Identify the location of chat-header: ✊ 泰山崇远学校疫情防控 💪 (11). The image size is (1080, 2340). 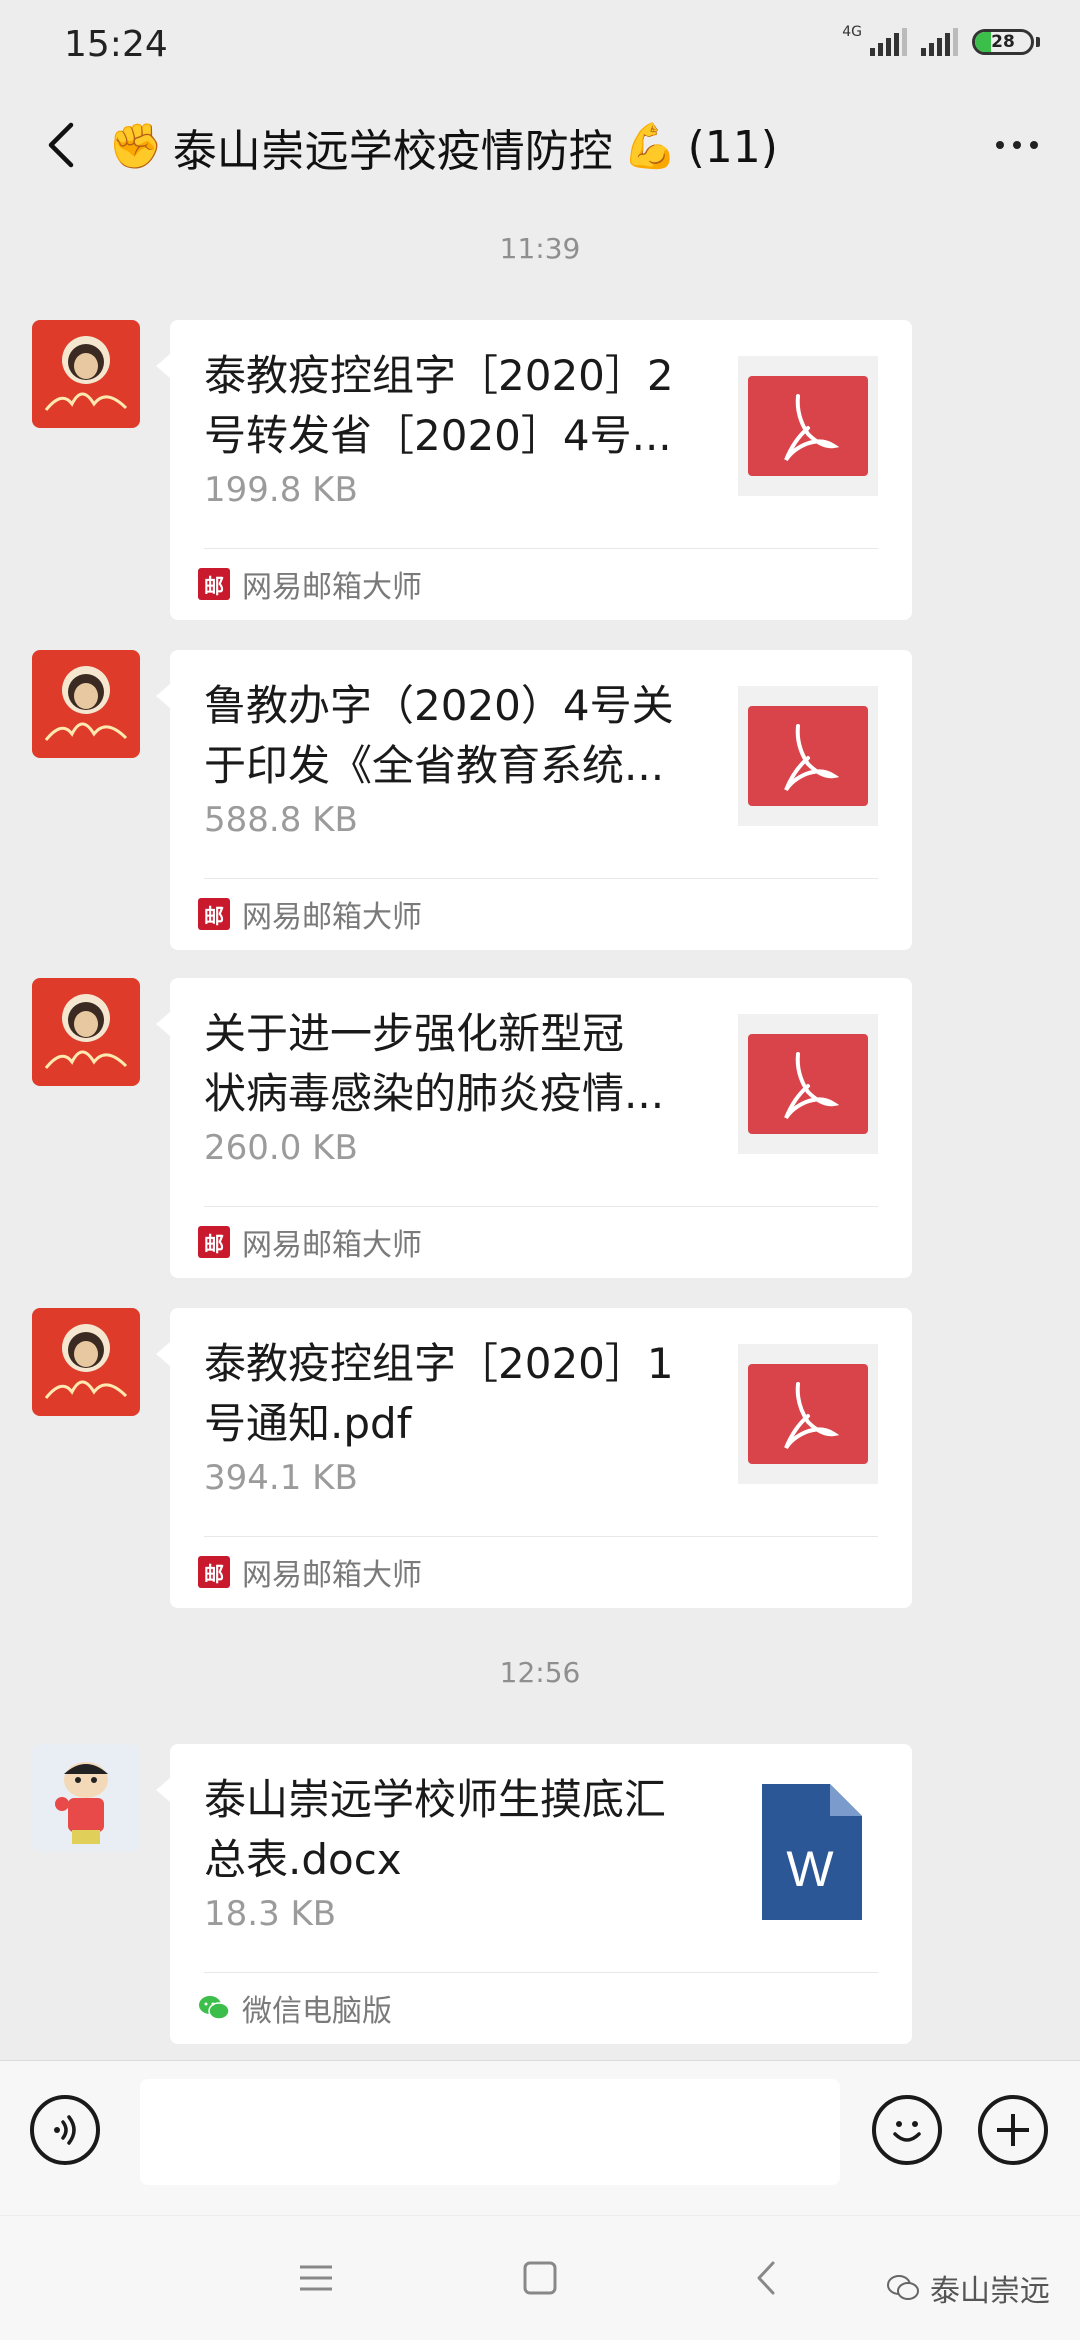
(540, 142).